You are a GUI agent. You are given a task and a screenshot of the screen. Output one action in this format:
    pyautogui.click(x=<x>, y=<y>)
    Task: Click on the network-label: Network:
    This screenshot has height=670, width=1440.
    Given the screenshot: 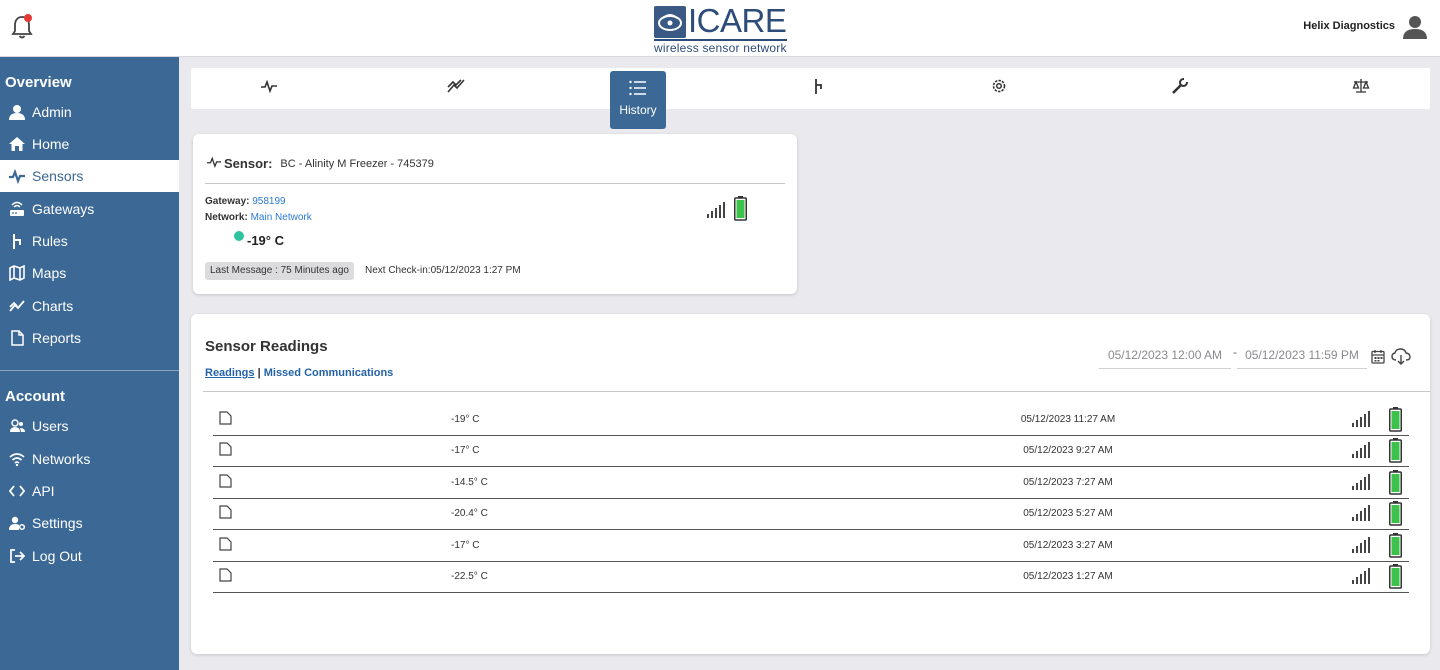 What is the action you would take?
    pyautogui.click(x=226, y=217)
    